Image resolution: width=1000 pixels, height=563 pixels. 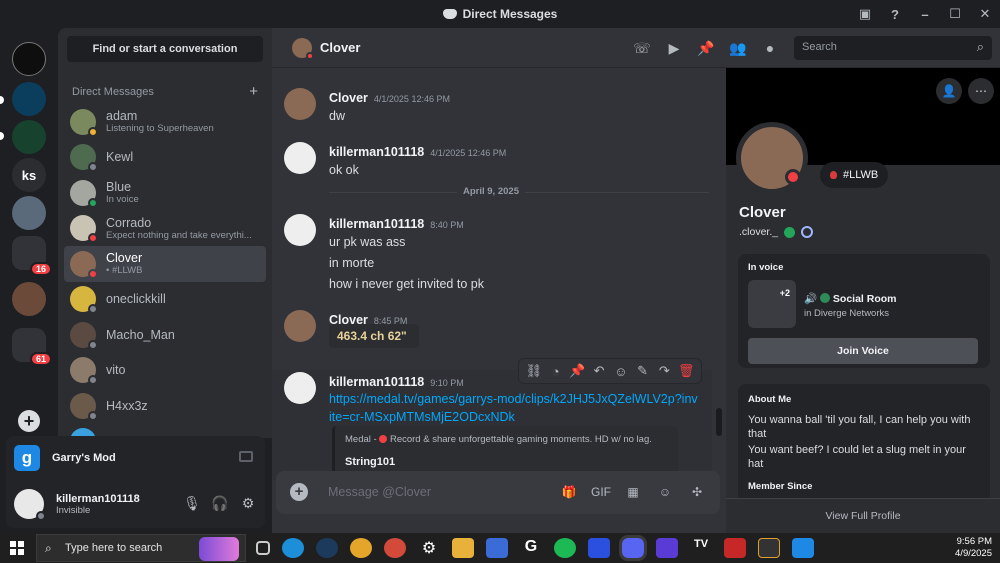 What do you see at coordinates (556, 371) in the screenshot?
I see `mark-unread-icon: ◔` at bounding box center [556, 371].